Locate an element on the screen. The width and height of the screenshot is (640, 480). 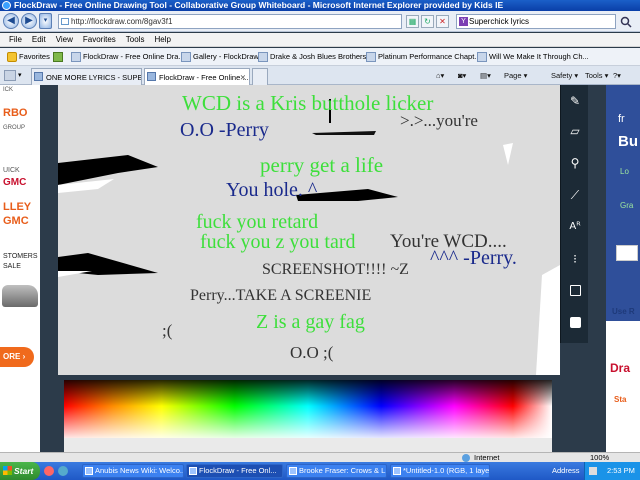
help-icon: ?▾ is located at coordinates (617, 75).